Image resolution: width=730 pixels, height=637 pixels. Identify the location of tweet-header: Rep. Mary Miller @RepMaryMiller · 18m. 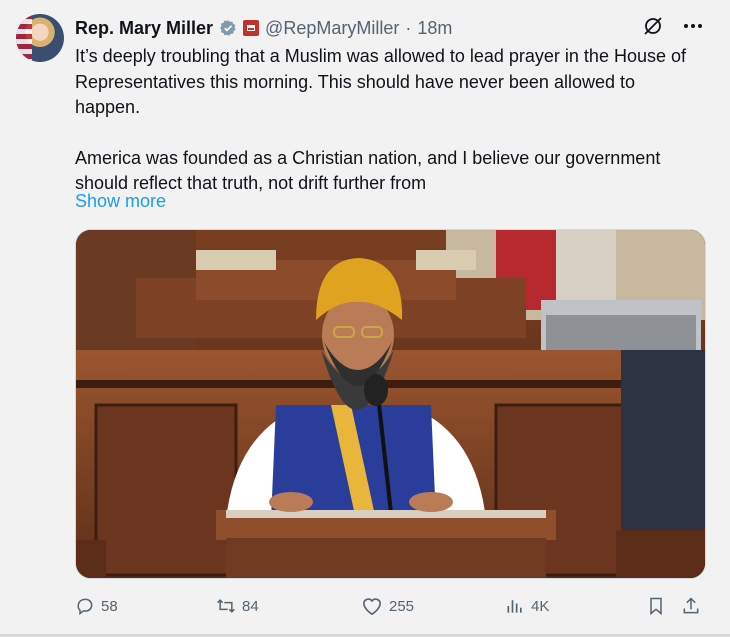
(263, 28).